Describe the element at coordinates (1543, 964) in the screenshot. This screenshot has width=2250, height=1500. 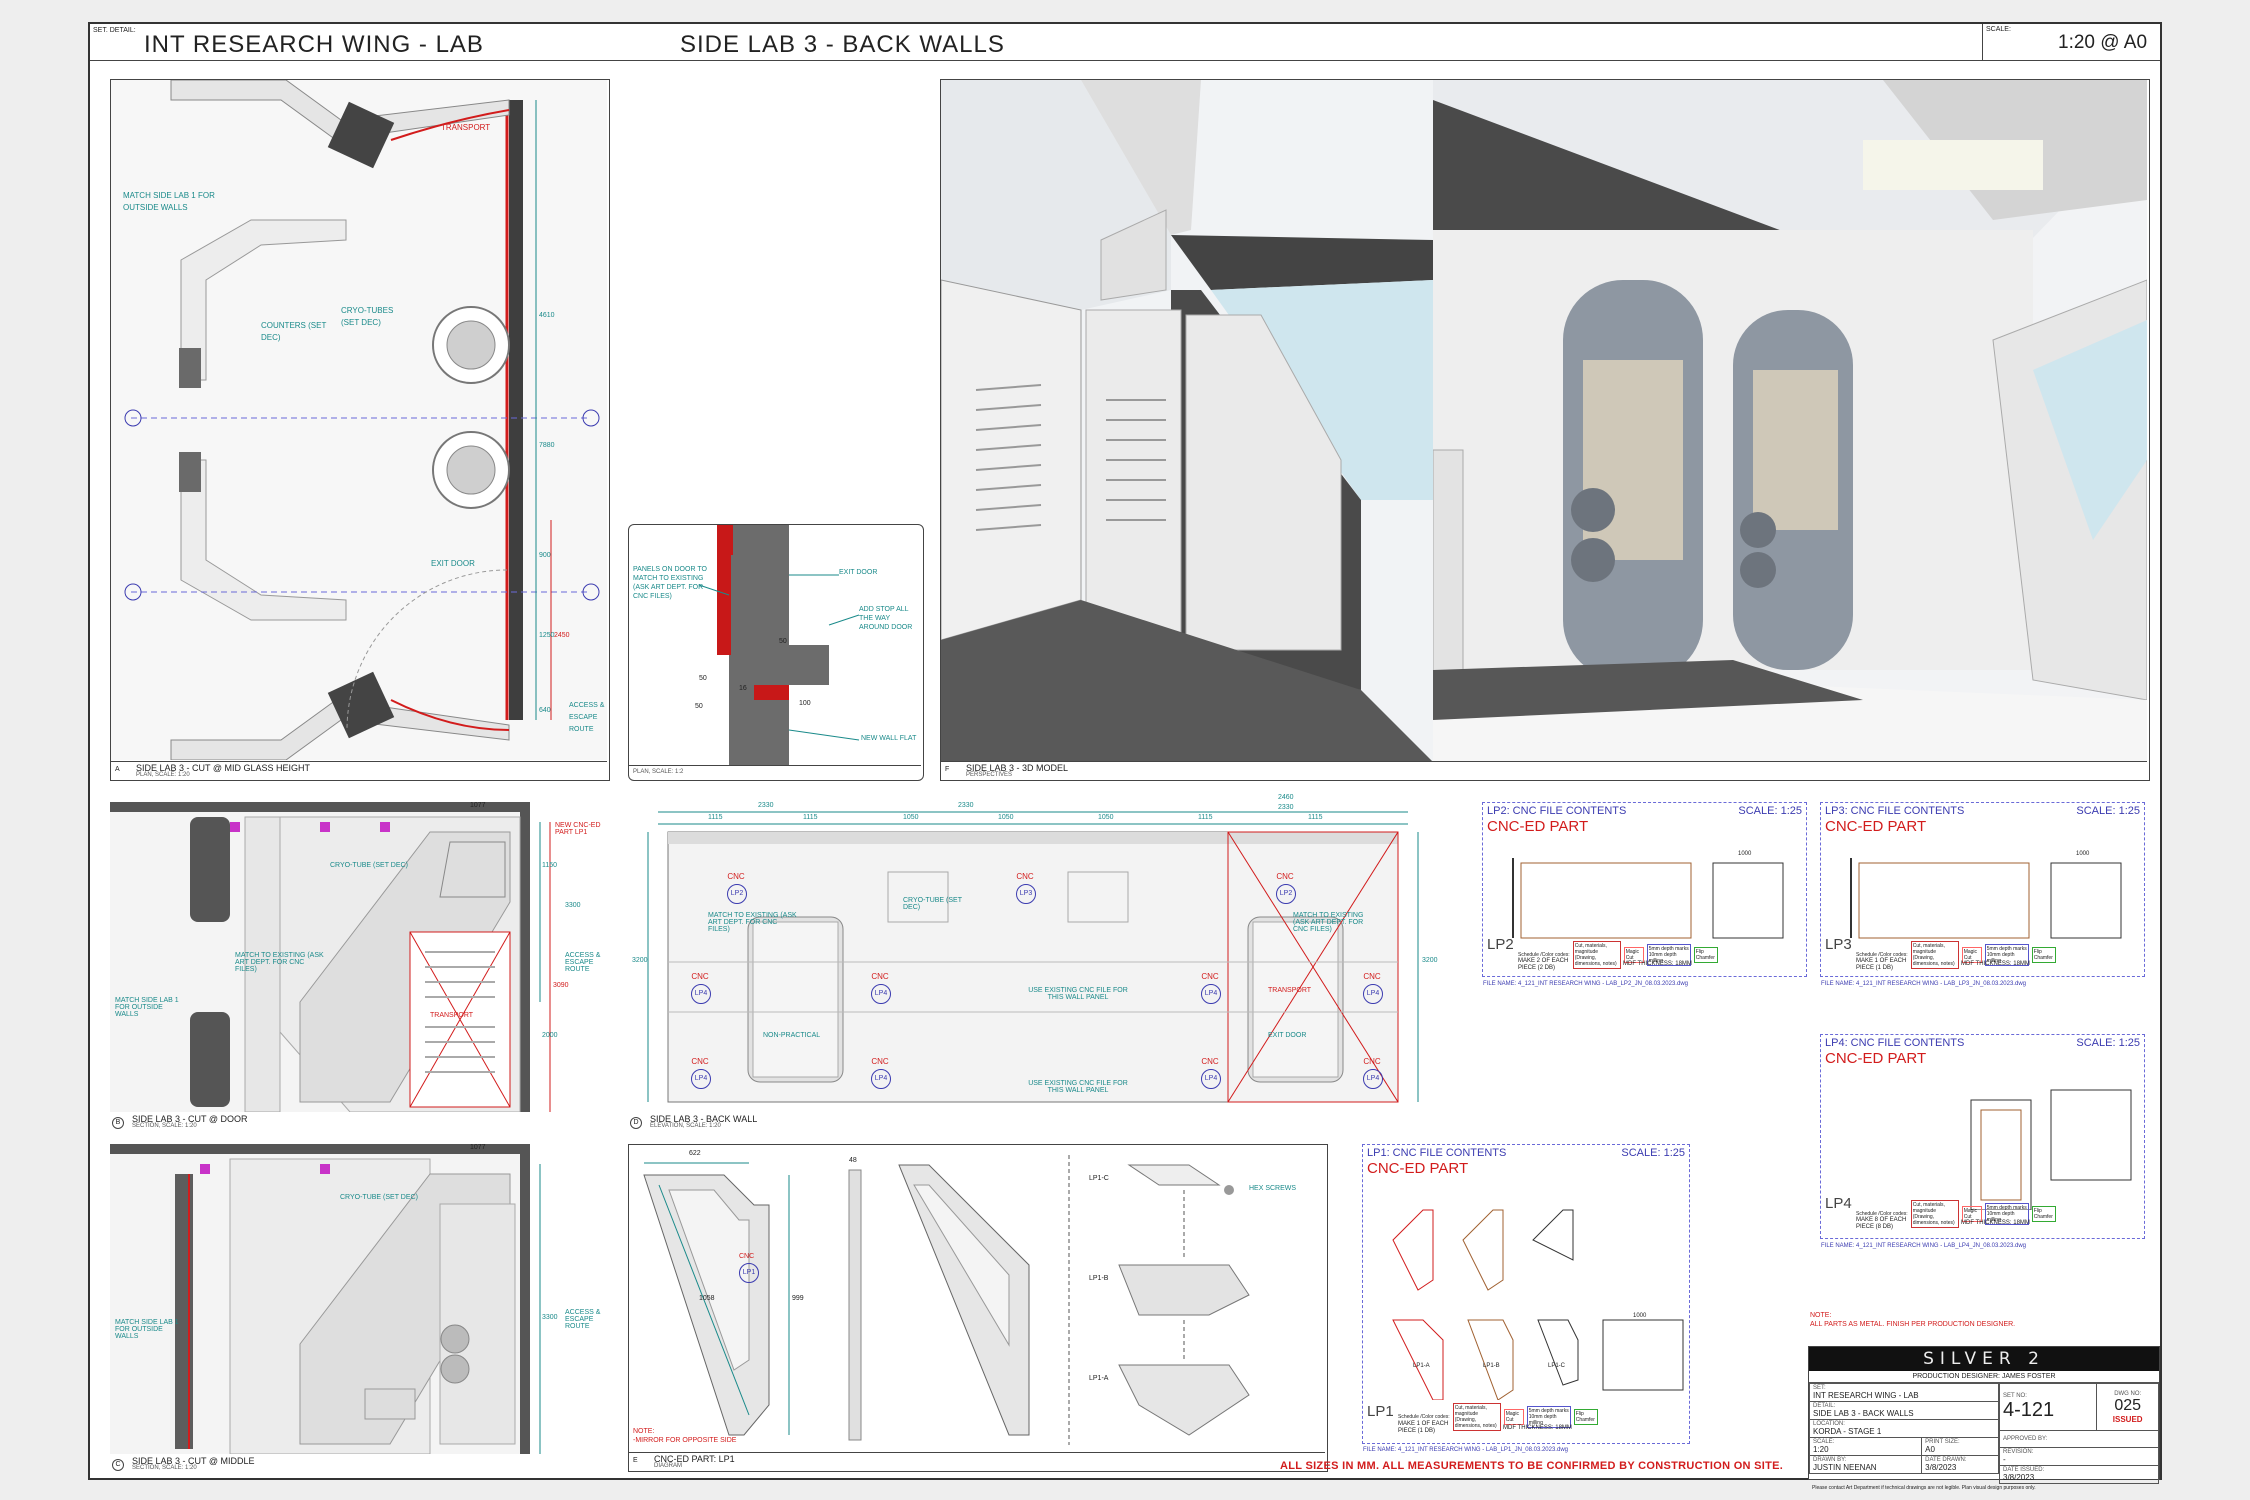
I see `cnc-sheet-make: MAKE 2 OF EACH PIECE (2 DB)` at that location.